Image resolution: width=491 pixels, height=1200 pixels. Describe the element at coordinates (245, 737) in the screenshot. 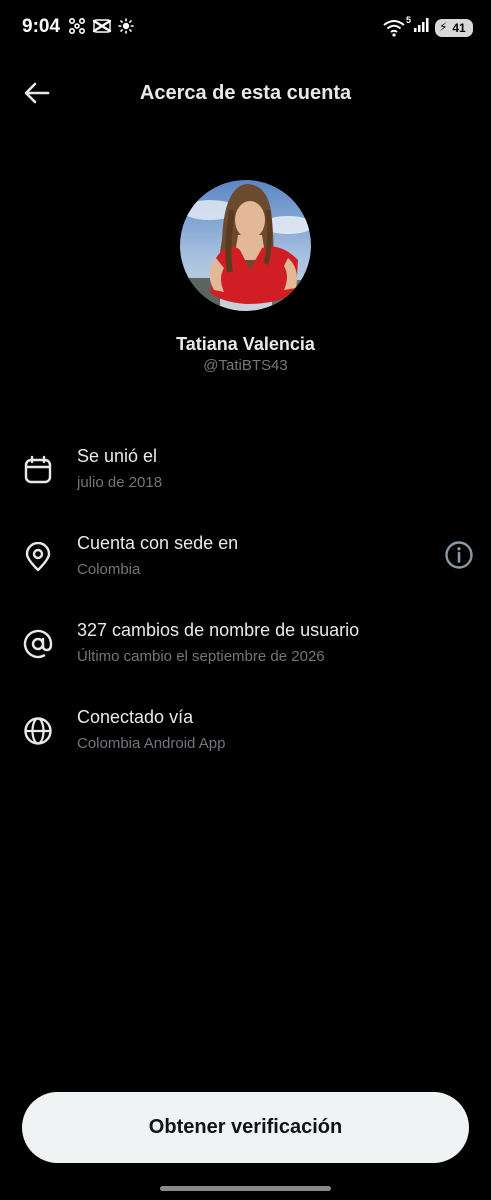

I see `info-row-connected-via: Conectado vía Colombia Android App` at that location.